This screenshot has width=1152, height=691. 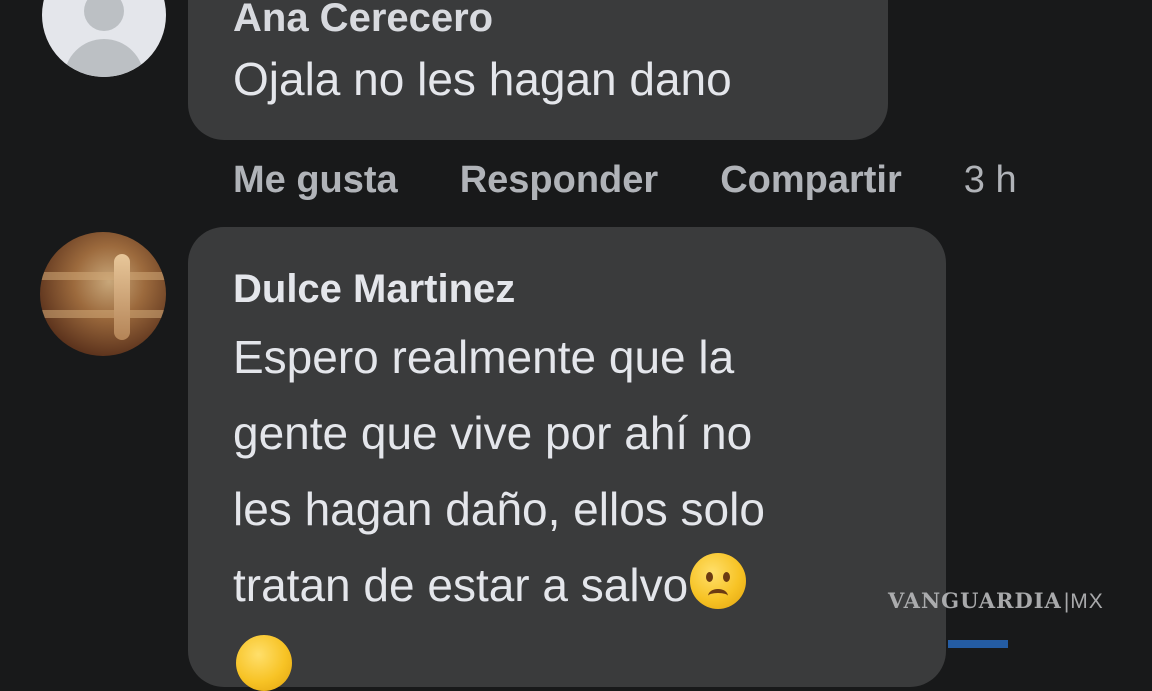 I want to click on comment-actions: Me gusta Responder Compartir 3 h, so click(x=625, y=180).